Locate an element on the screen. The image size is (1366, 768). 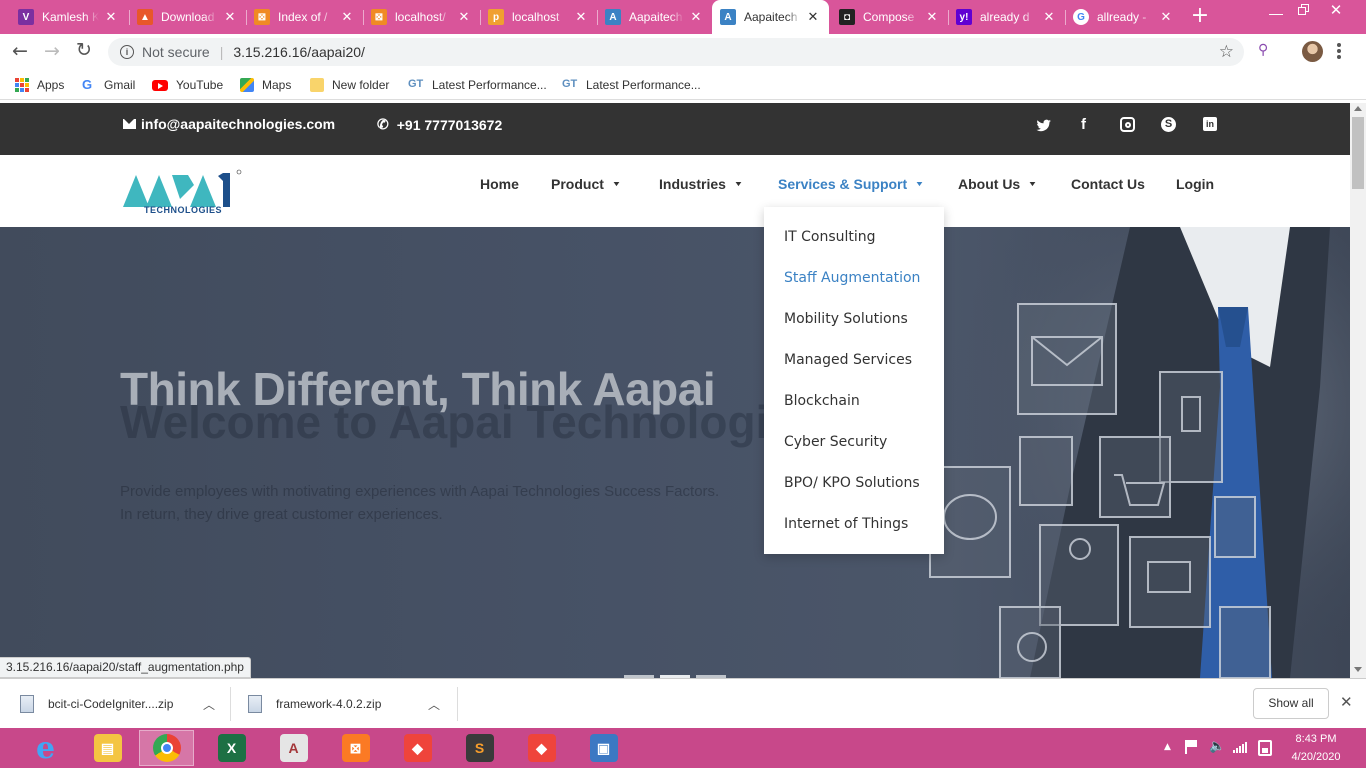
phone-link: ✆ +91 7777013672 is located at coordinates (439, 124).